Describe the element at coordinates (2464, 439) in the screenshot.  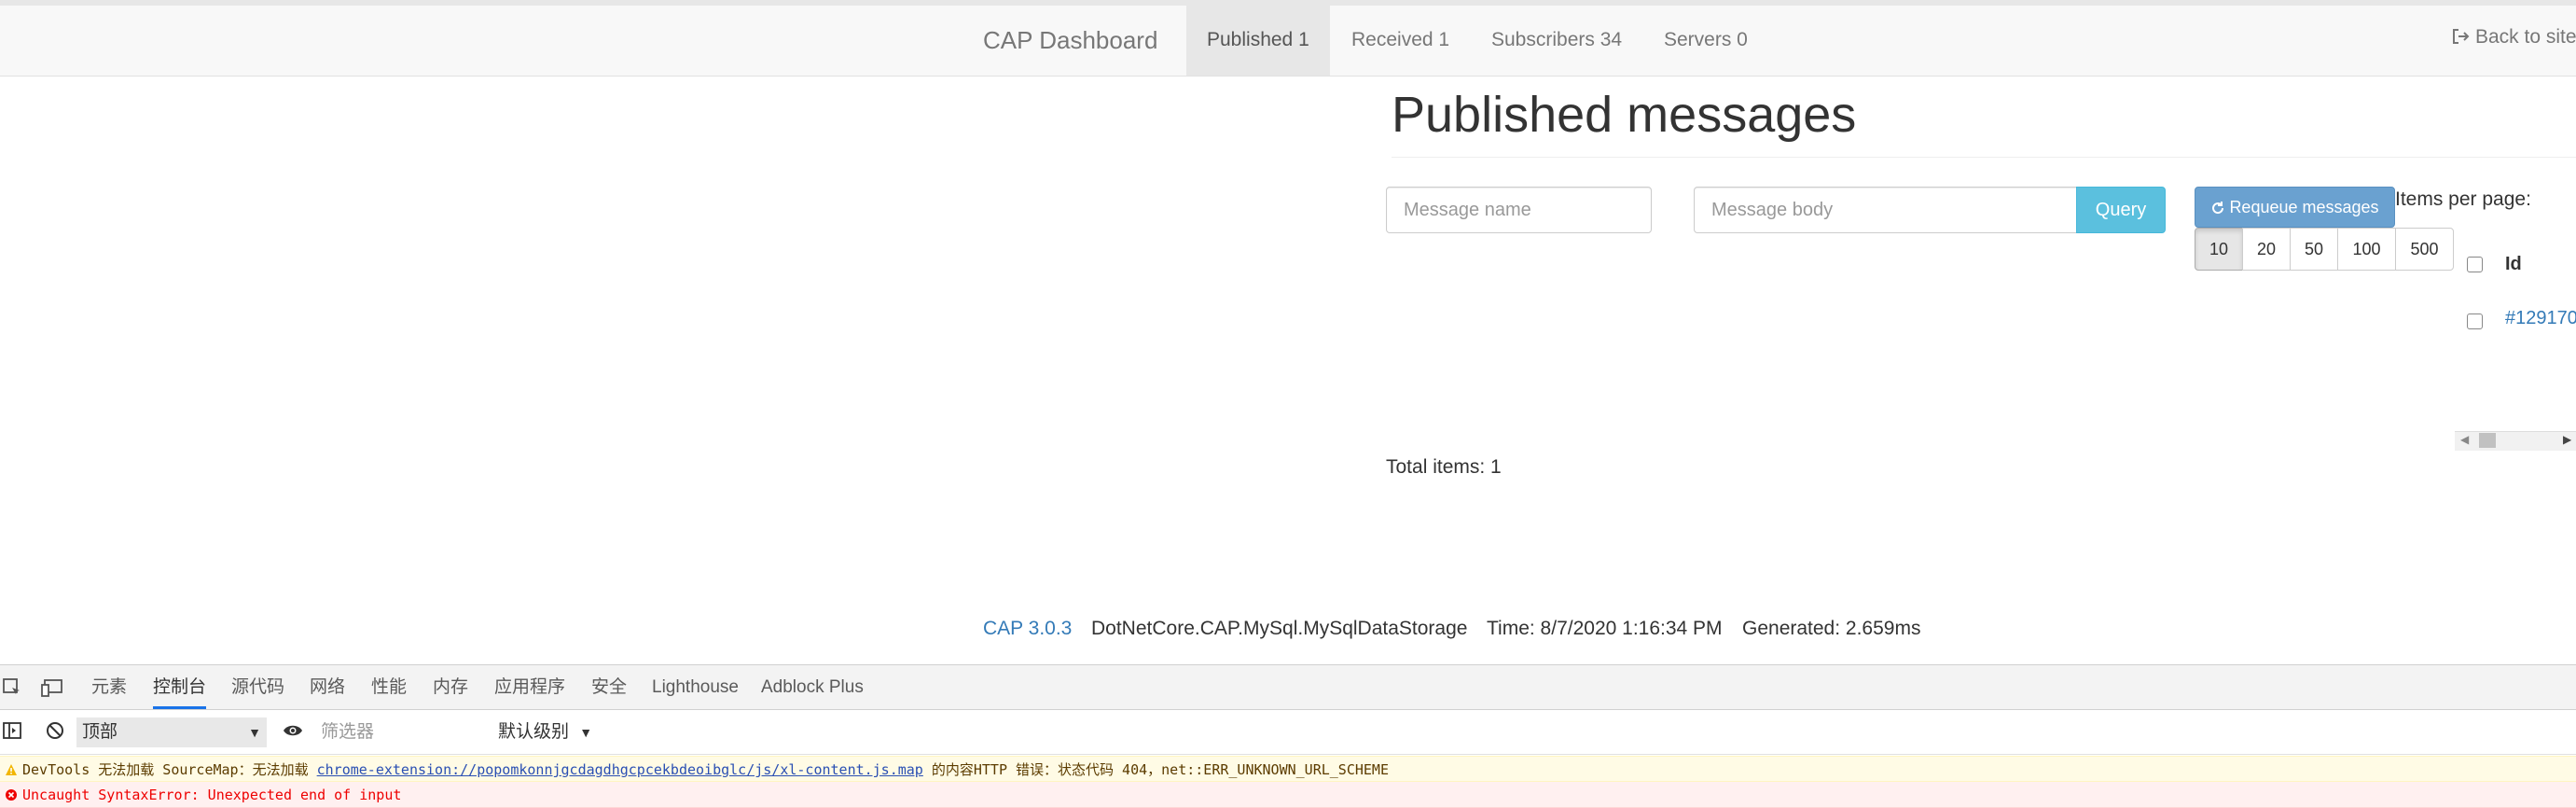
I see `scroll-left-arrow-icon: ◀` at that location.